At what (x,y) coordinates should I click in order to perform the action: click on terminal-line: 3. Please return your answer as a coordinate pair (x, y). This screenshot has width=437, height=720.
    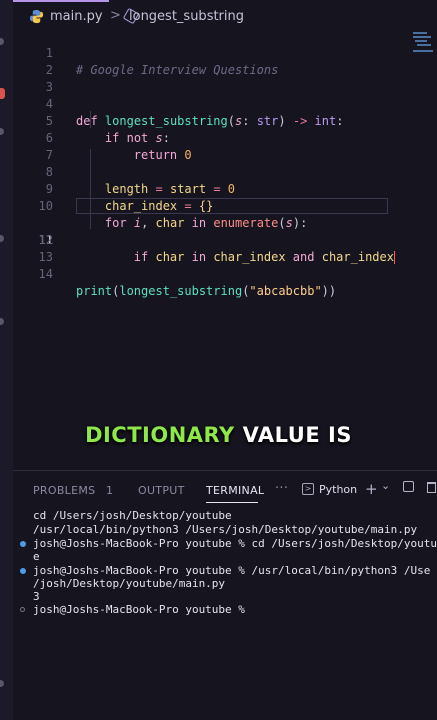
    Looking at the image, I should click on (36, 596).